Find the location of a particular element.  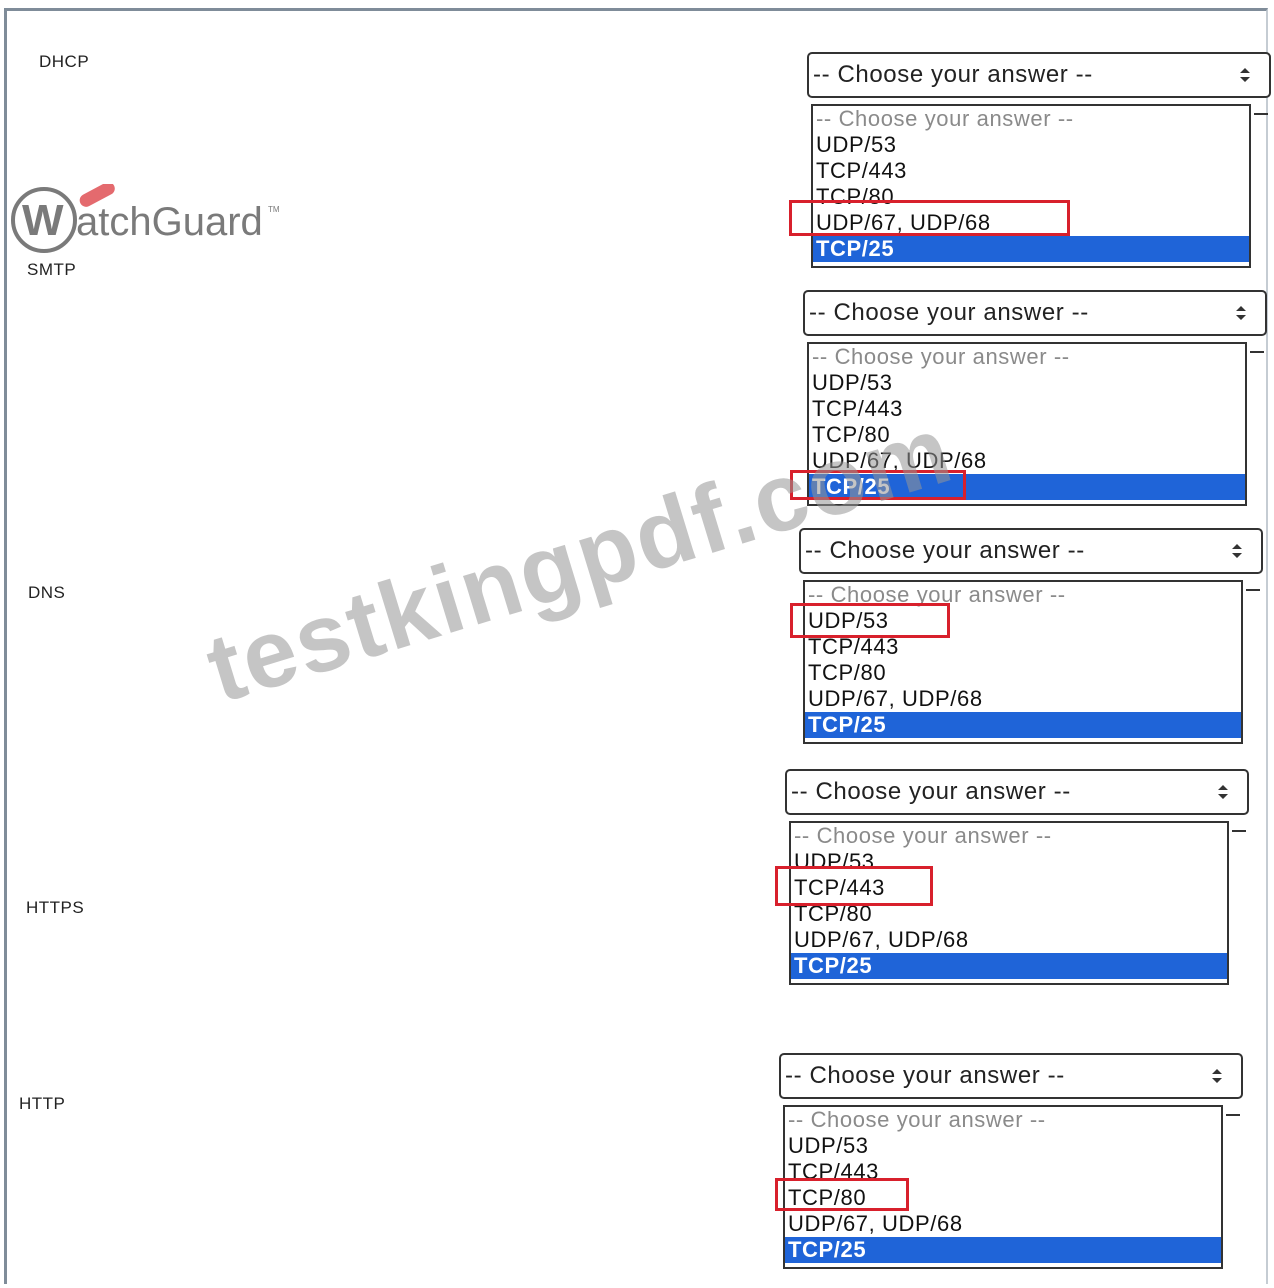

option-item: TCP/80 is located at coordinates (1023, 673).